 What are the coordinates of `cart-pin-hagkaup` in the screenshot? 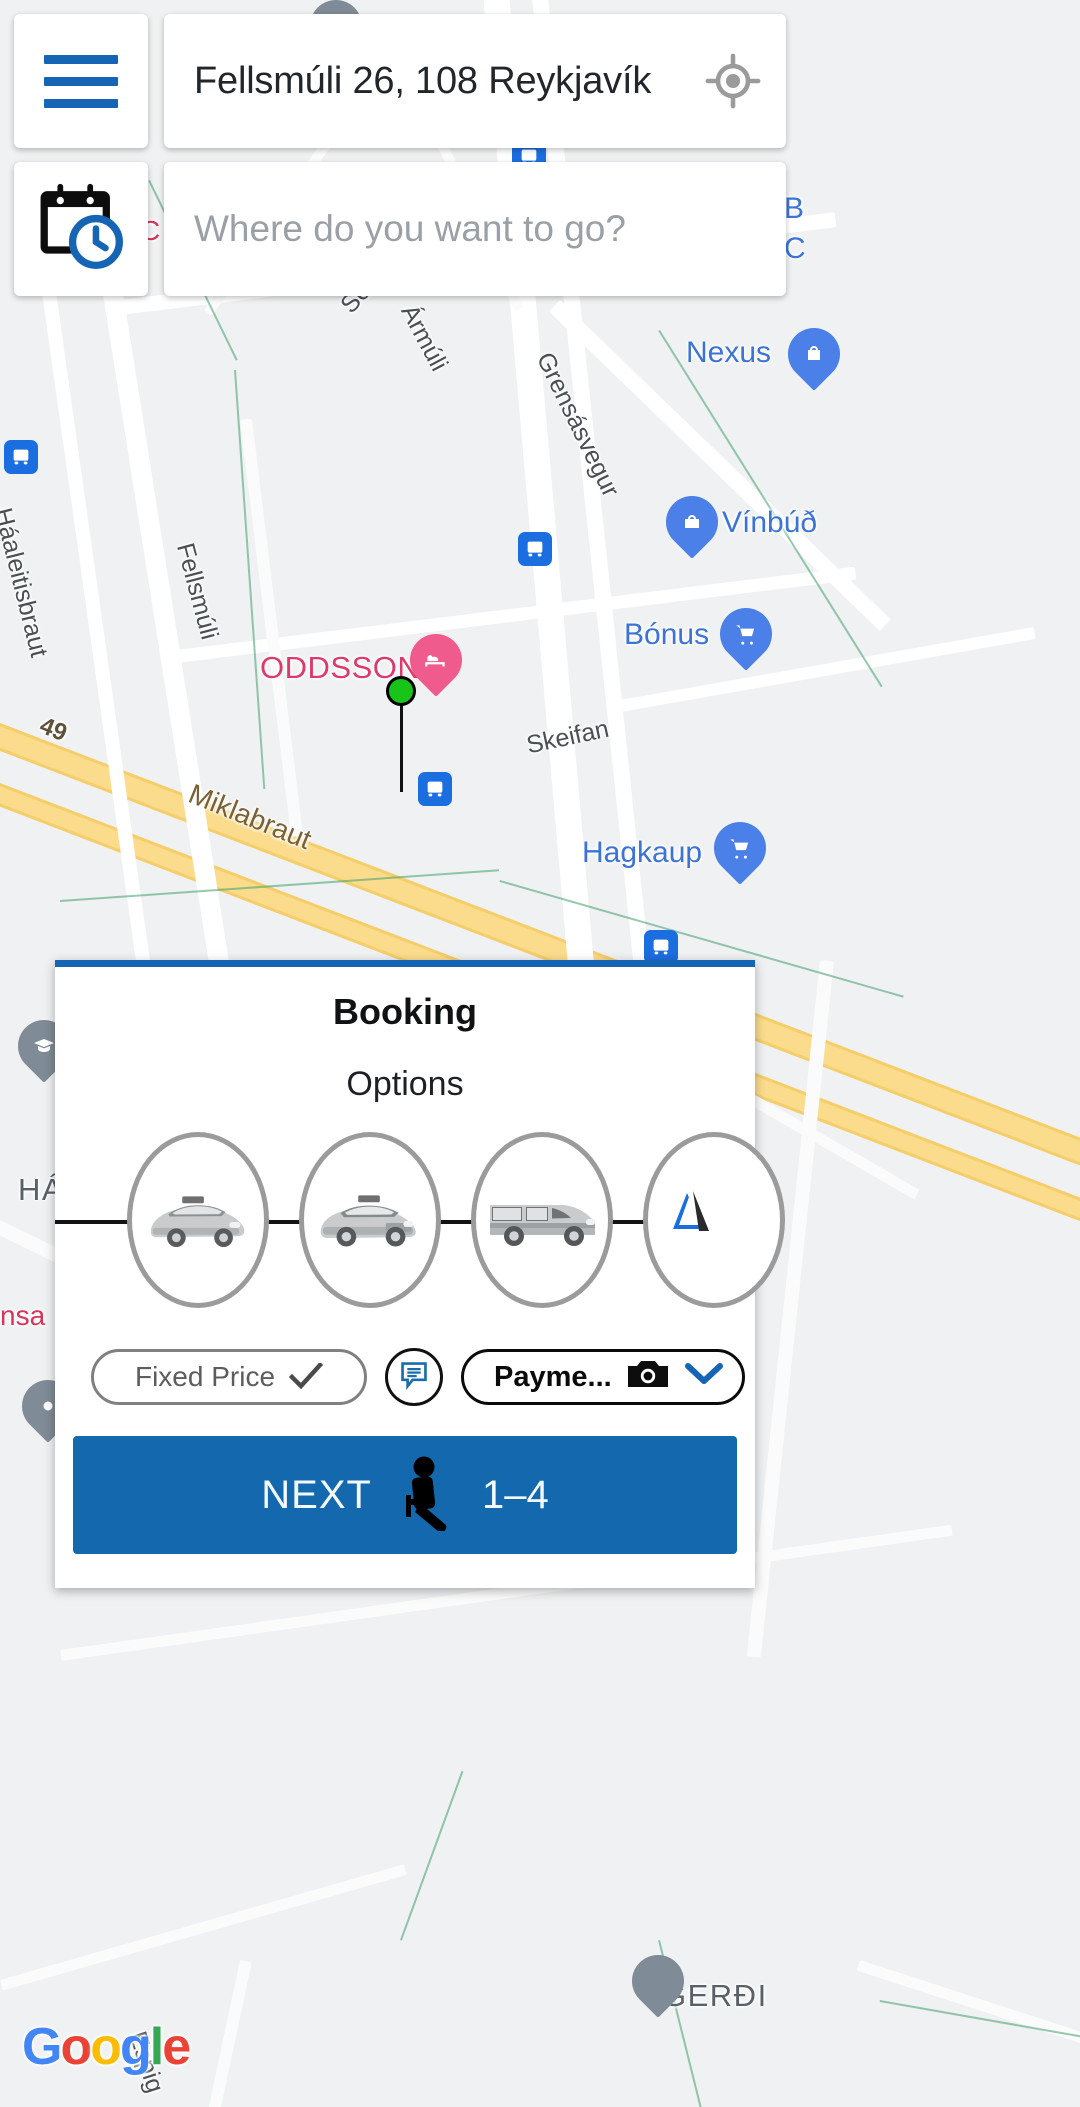 It's located at (740, 848).